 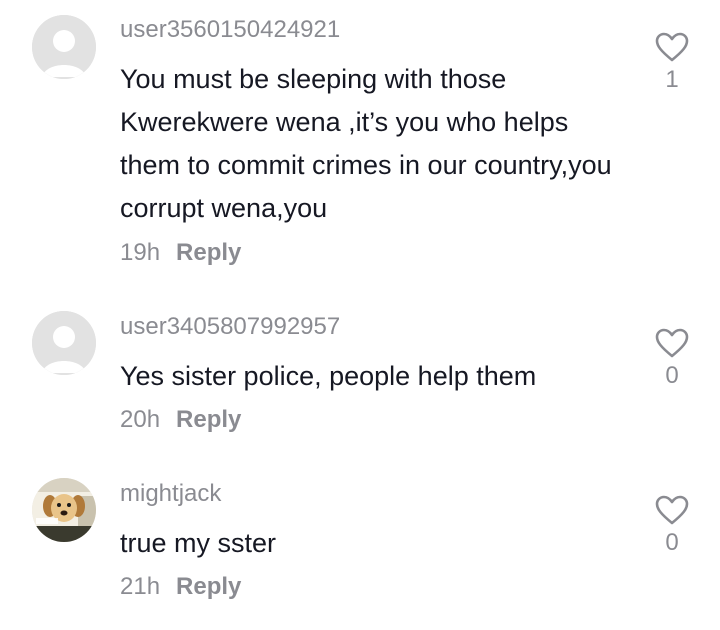 I want to click on comment-meta: 21h Reply, so click(x=180, y=587).